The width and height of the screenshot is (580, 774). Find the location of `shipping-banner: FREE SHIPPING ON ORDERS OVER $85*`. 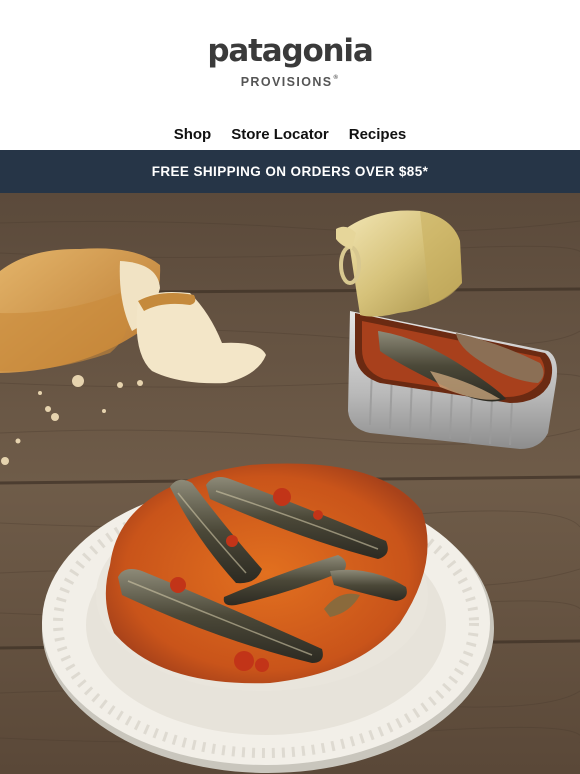

shipping-banner: FREE SHIPPING ON ORDERS OVER $85* is located at coordinates (290, 171).